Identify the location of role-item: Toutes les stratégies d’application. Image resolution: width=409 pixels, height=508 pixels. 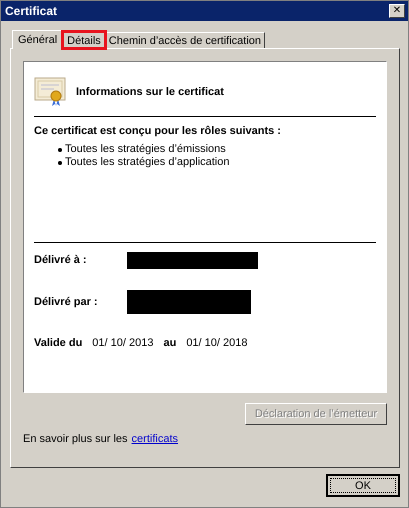
(147, 162).